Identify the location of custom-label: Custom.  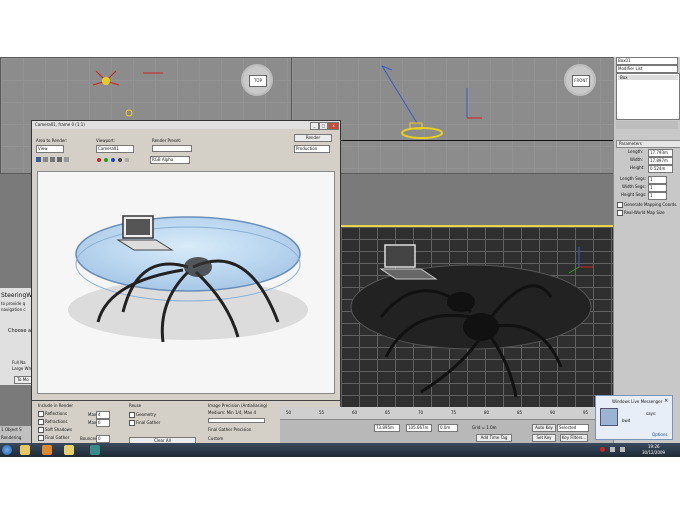
(216, 438).